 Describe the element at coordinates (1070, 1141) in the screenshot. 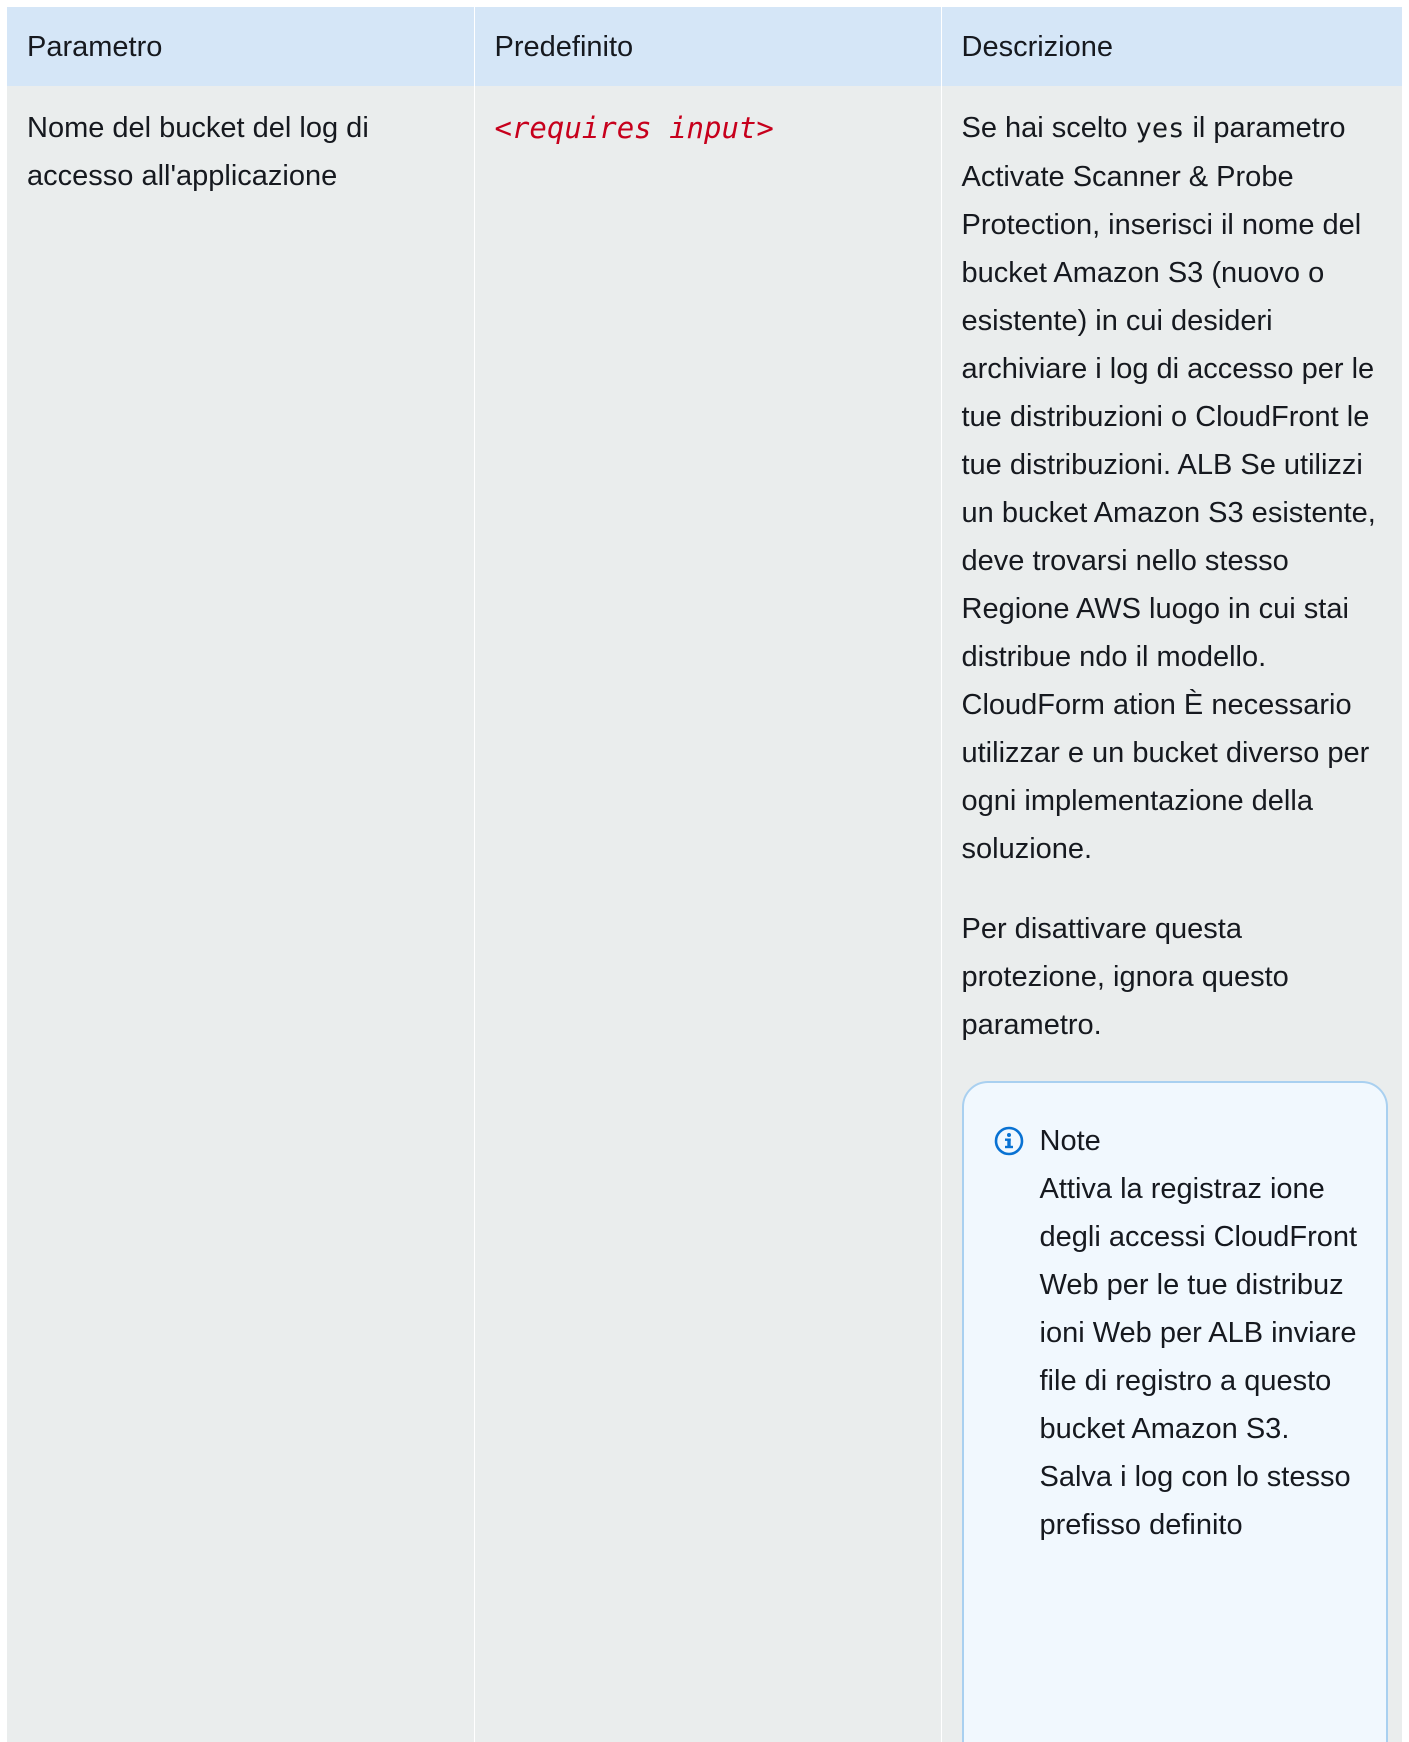

I see `note-title: Note` at that location.